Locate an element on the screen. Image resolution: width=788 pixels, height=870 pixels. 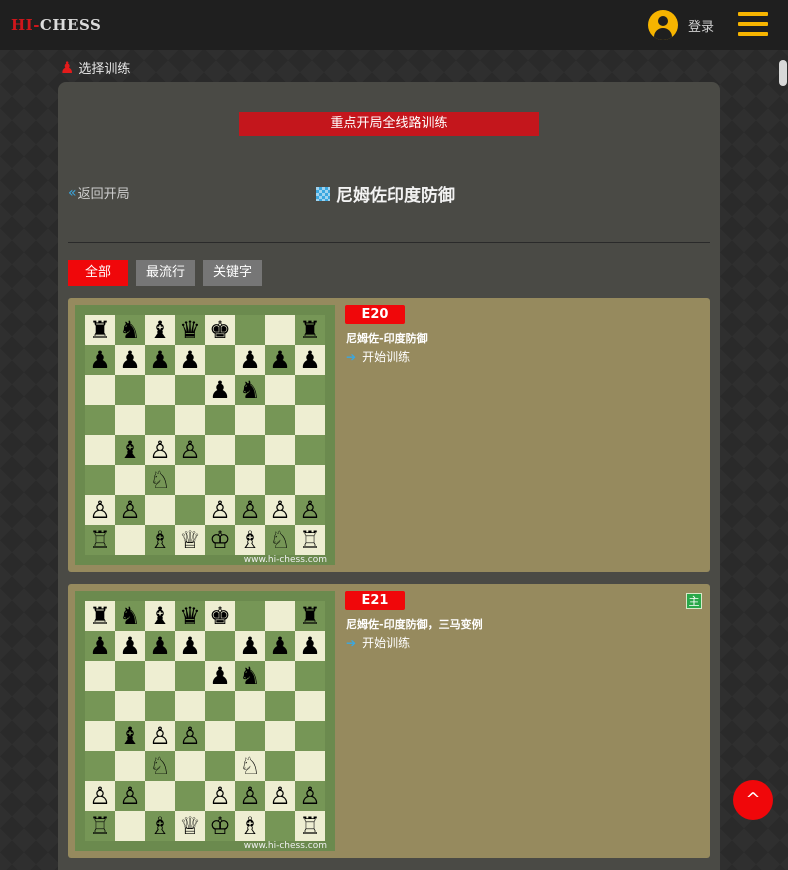
board-grid: ♜ ♞ ♝ ♛ ♚ ♜ ♟ ♟ ♟ ♟ ♟ ♟ ♟ ♟ ♞ ♝ ♙ ♙ ♘ ♘ ♙ ♙ ♙ ♙ ♙ ♙ ♖ ♗ ♕ ♔ ♗ ♖ is located at coordinates (205, 721).